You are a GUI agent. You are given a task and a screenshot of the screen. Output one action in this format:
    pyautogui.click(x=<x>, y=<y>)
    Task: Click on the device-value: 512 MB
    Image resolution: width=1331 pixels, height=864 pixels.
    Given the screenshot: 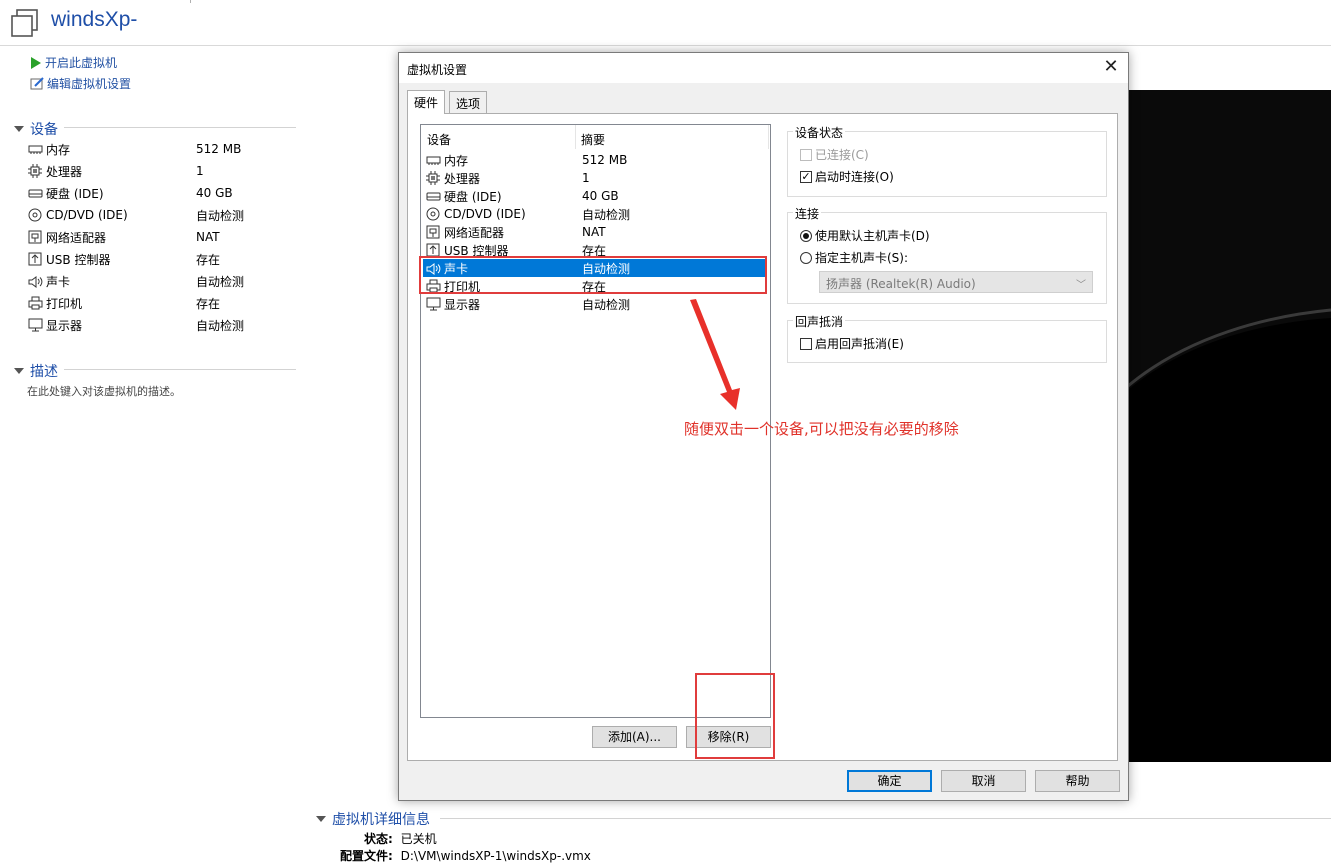 What is the action you would take?
    pyautogui.click(x=219, y=149)
    